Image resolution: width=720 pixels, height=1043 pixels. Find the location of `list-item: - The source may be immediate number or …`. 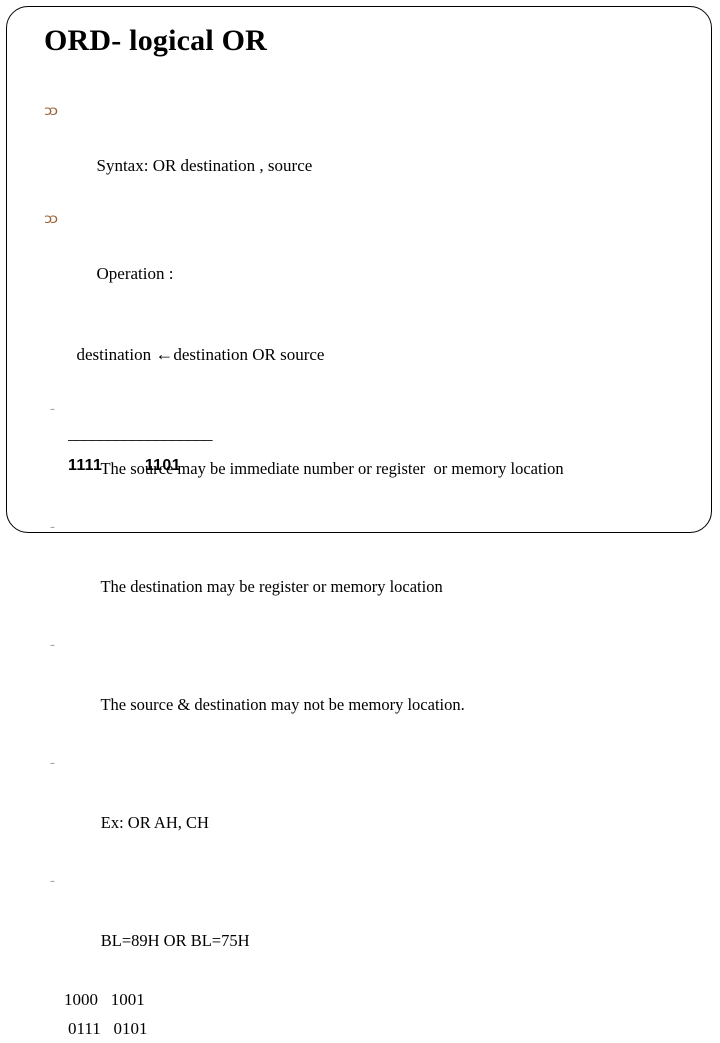

list-item: - The source may be immediate number or … is located at coordinates (369, 454).